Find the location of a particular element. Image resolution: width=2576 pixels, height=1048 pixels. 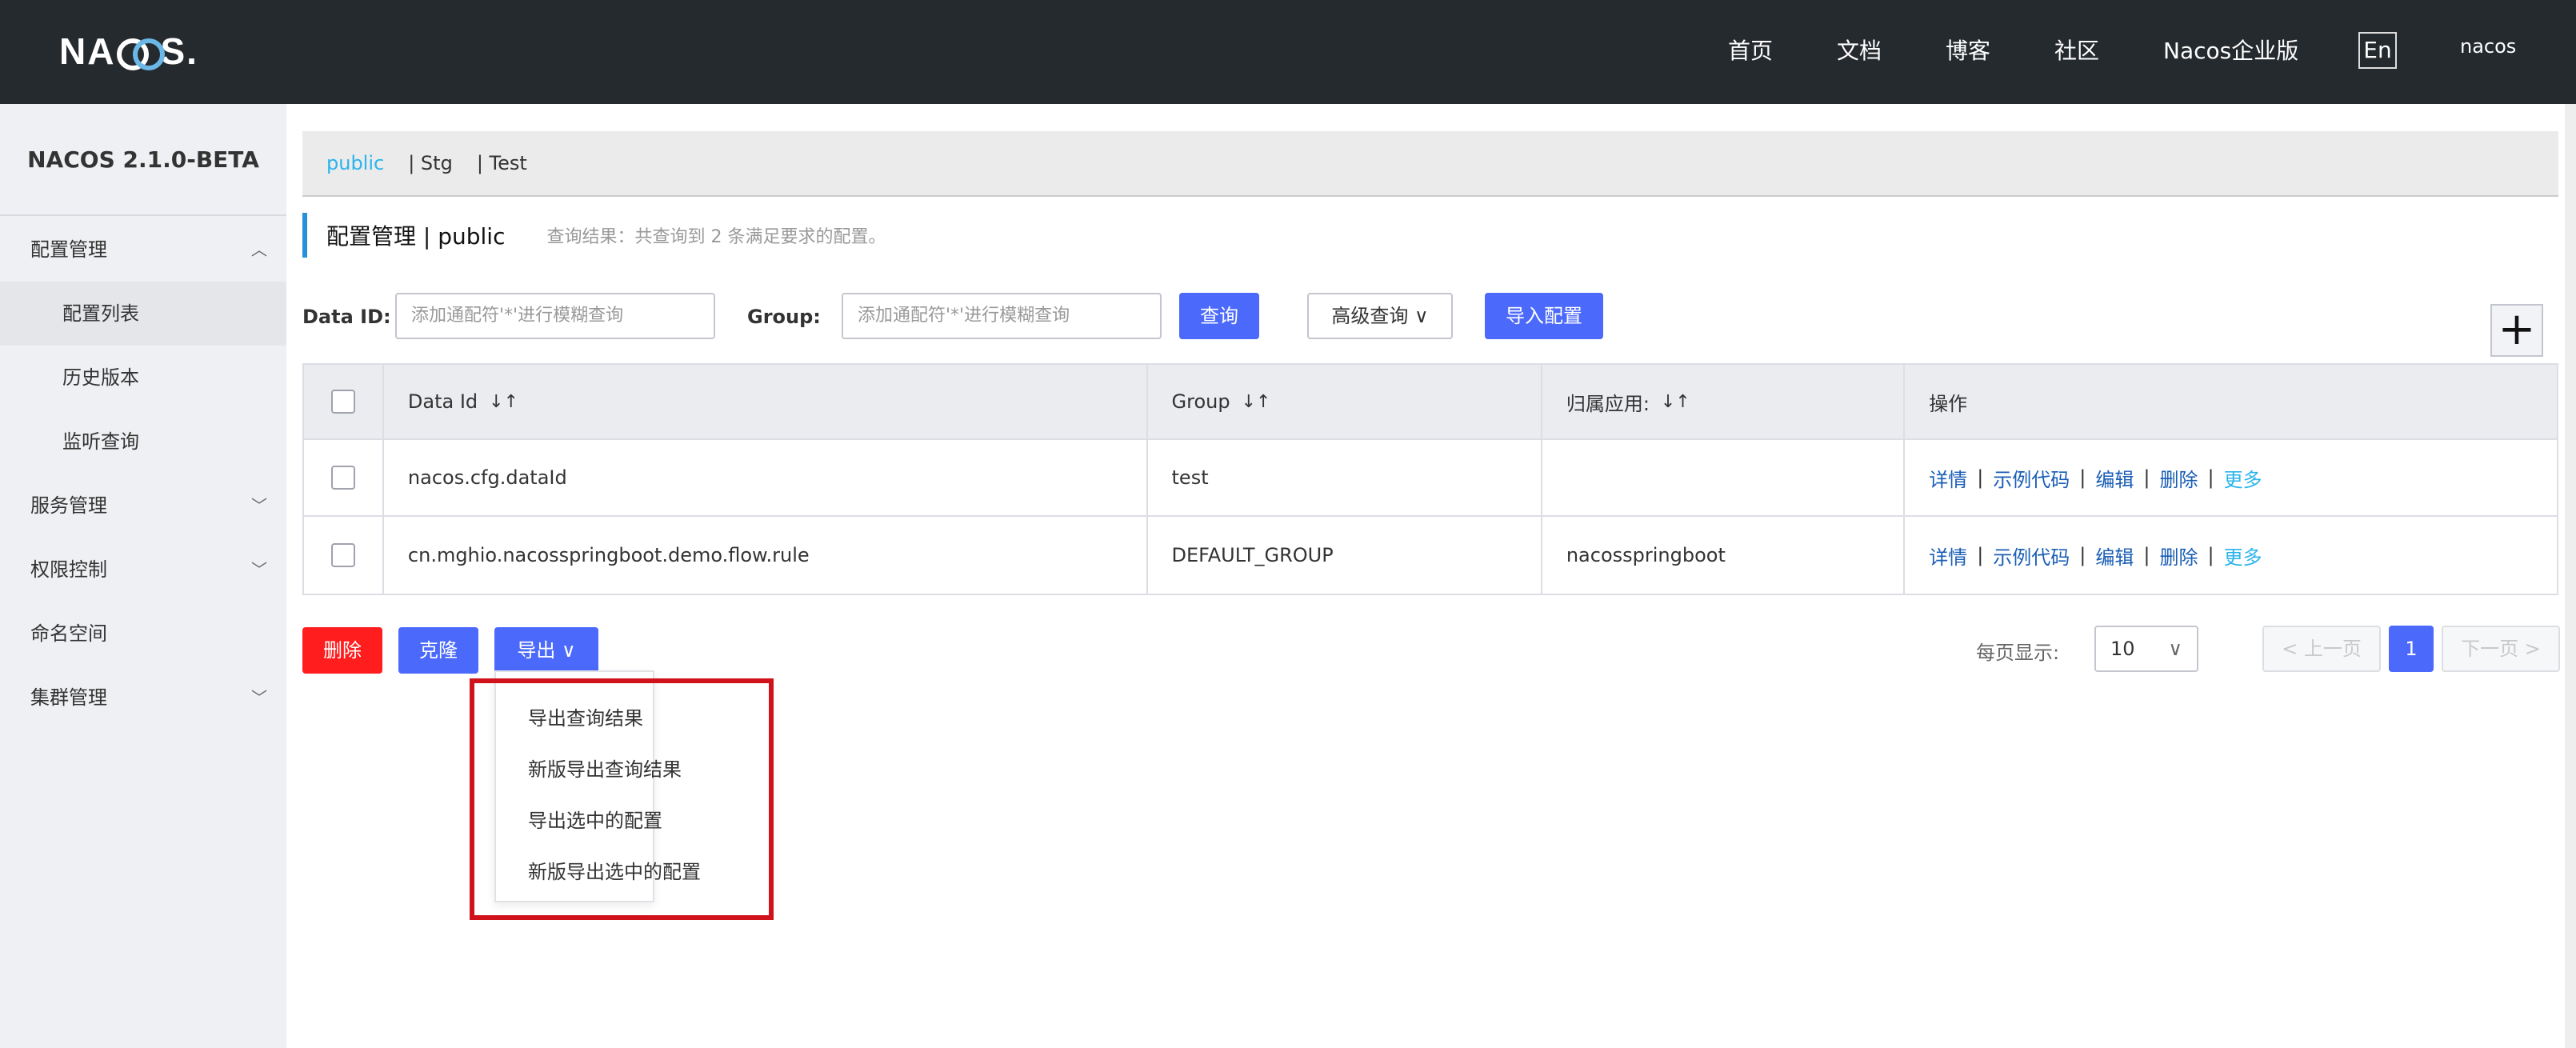

next-page-button: 下一页 > is located at coordinates (2501, 649).